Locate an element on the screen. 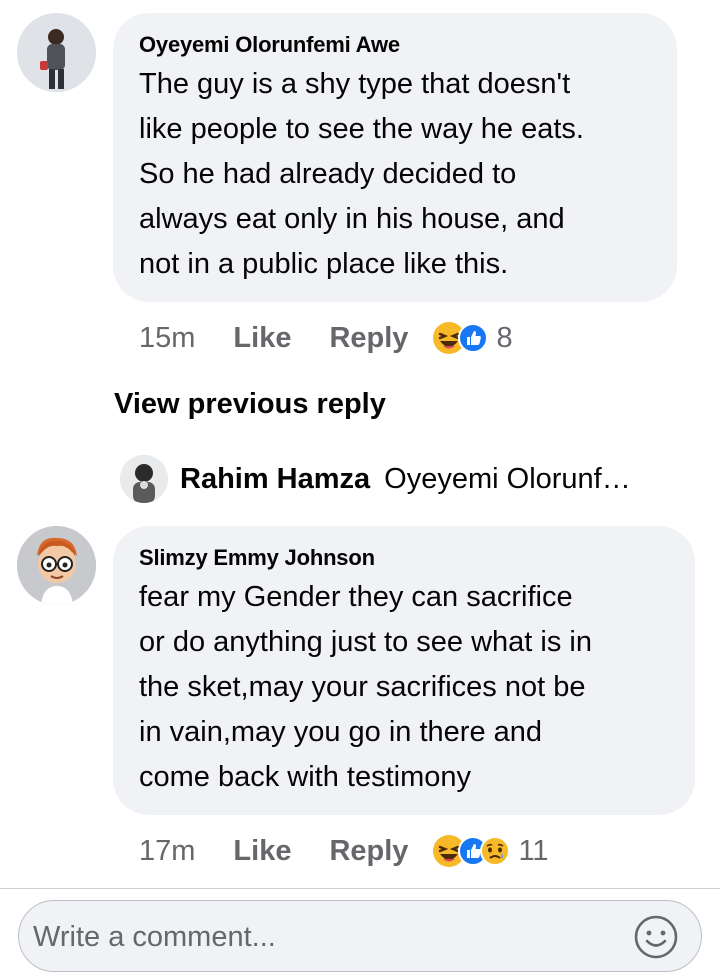 The height and width of the screenshot is (976, 720). reactions-summary: 11 is located at coordinates (490, 851).